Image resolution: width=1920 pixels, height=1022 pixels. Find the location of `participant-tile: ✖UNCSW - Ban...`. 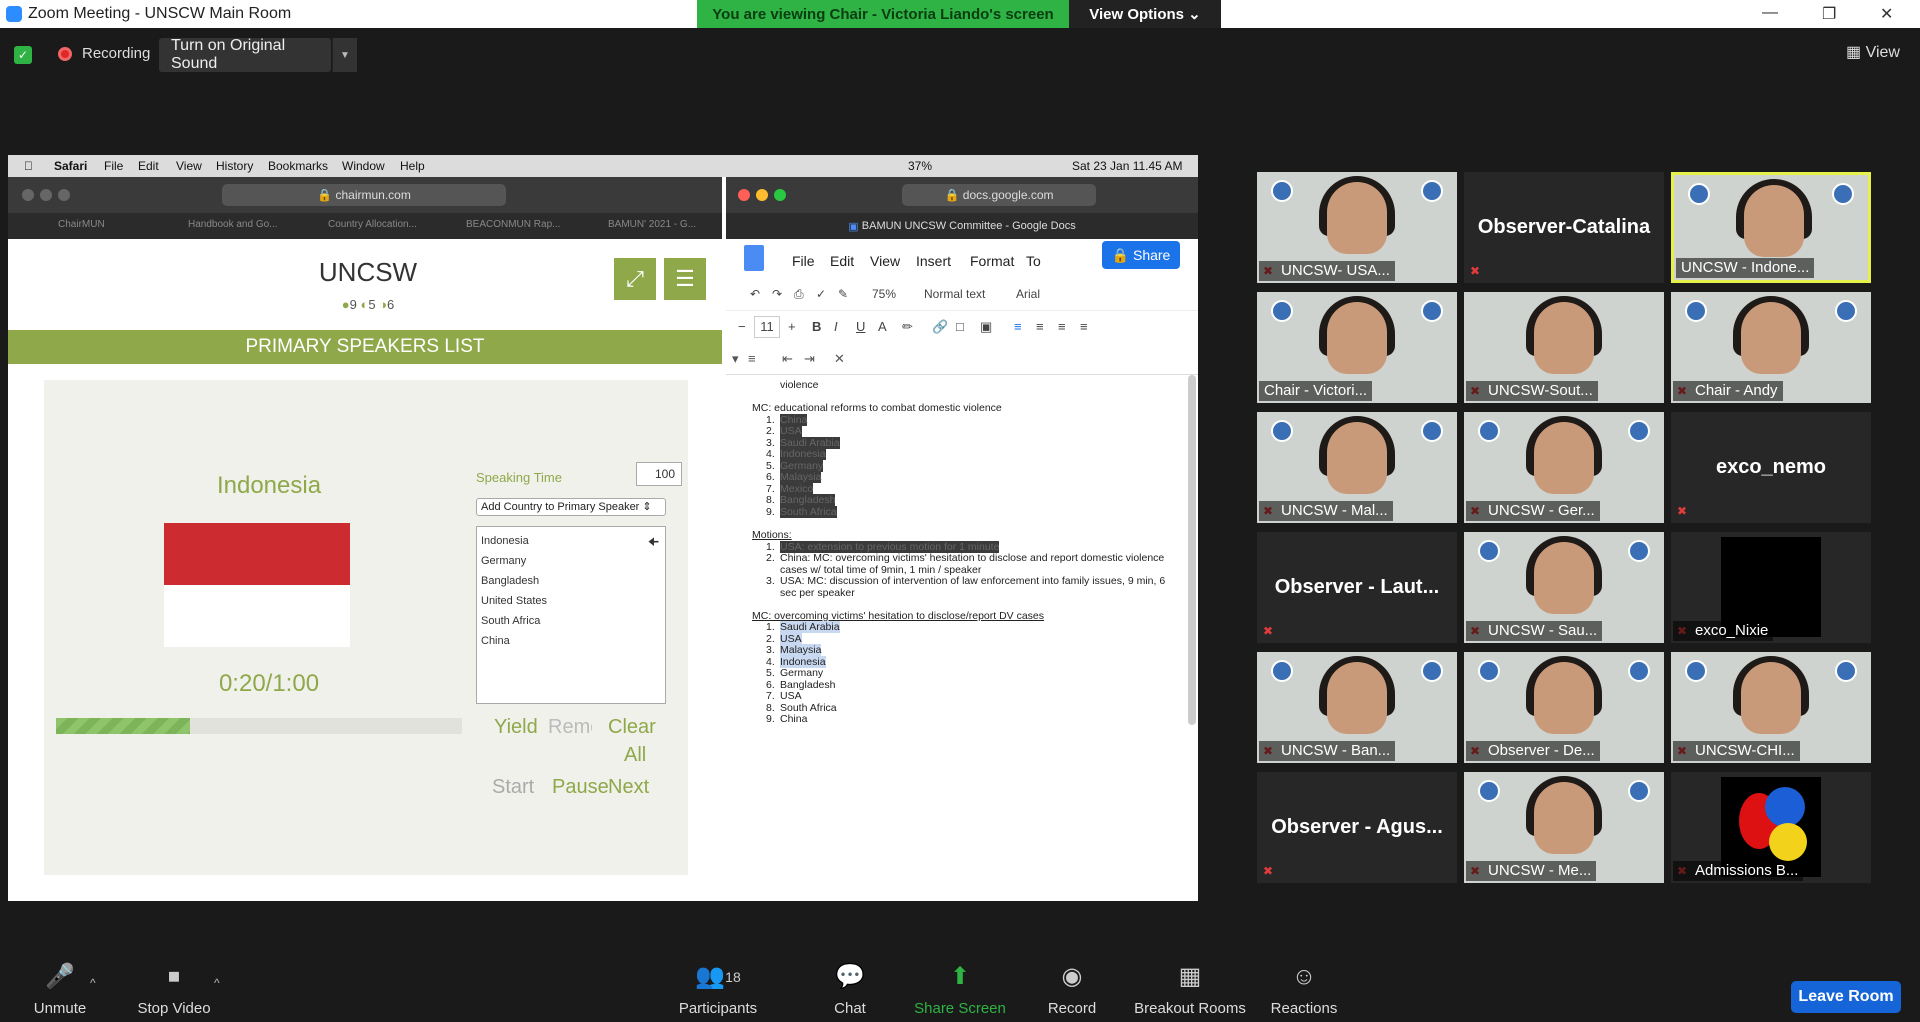

participant-tile: ✖UNCSW - Ban... is located at coordinates (1357, 707).